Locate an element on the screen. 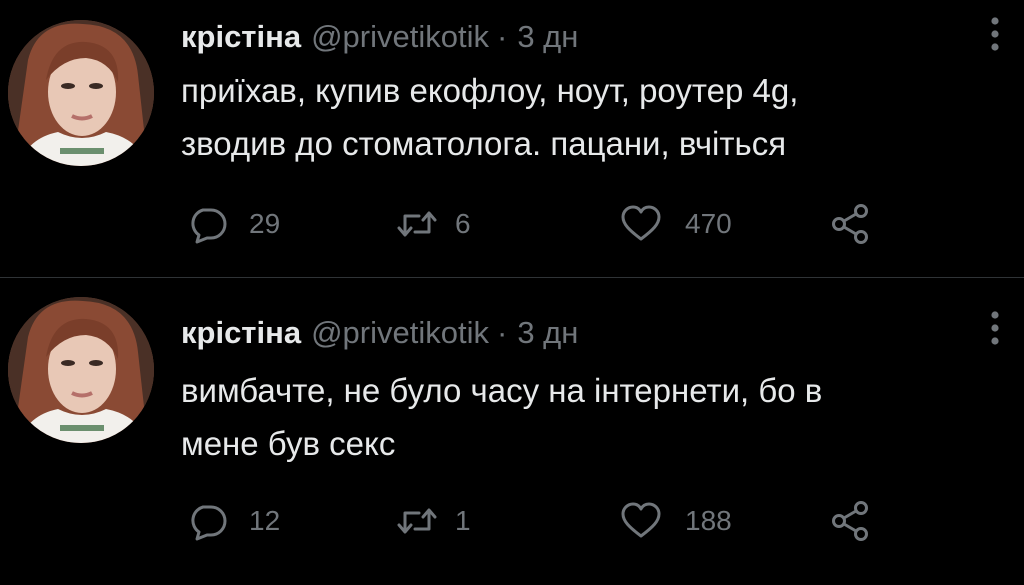  reply-button: 12 is located at coordinates (233, 521).